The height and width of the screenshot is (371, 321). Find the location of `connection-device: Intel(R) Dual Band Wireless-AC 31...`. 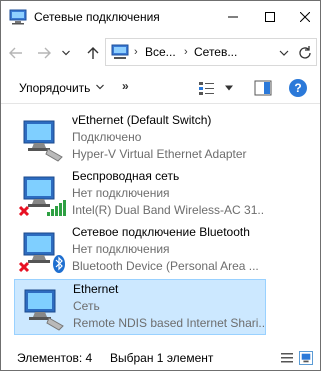

connection-device: Intel(R) Dual Band Wireless-AC 31... is located at coordinates (168, 210).